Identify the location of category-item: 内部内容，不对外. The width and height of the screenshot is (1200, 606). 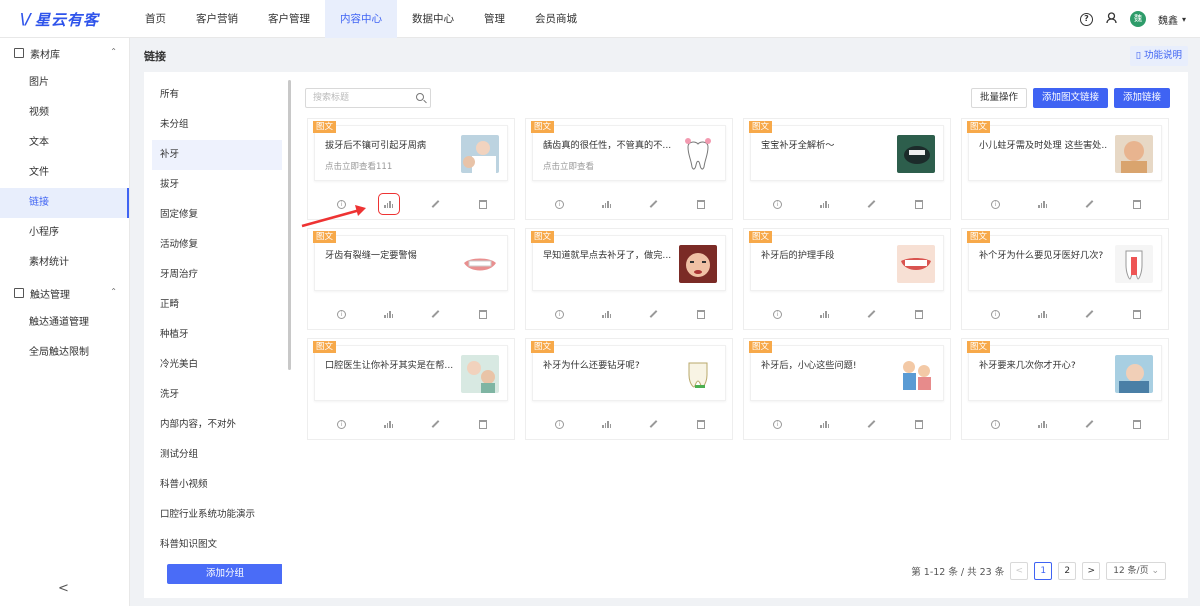
(217, 425).